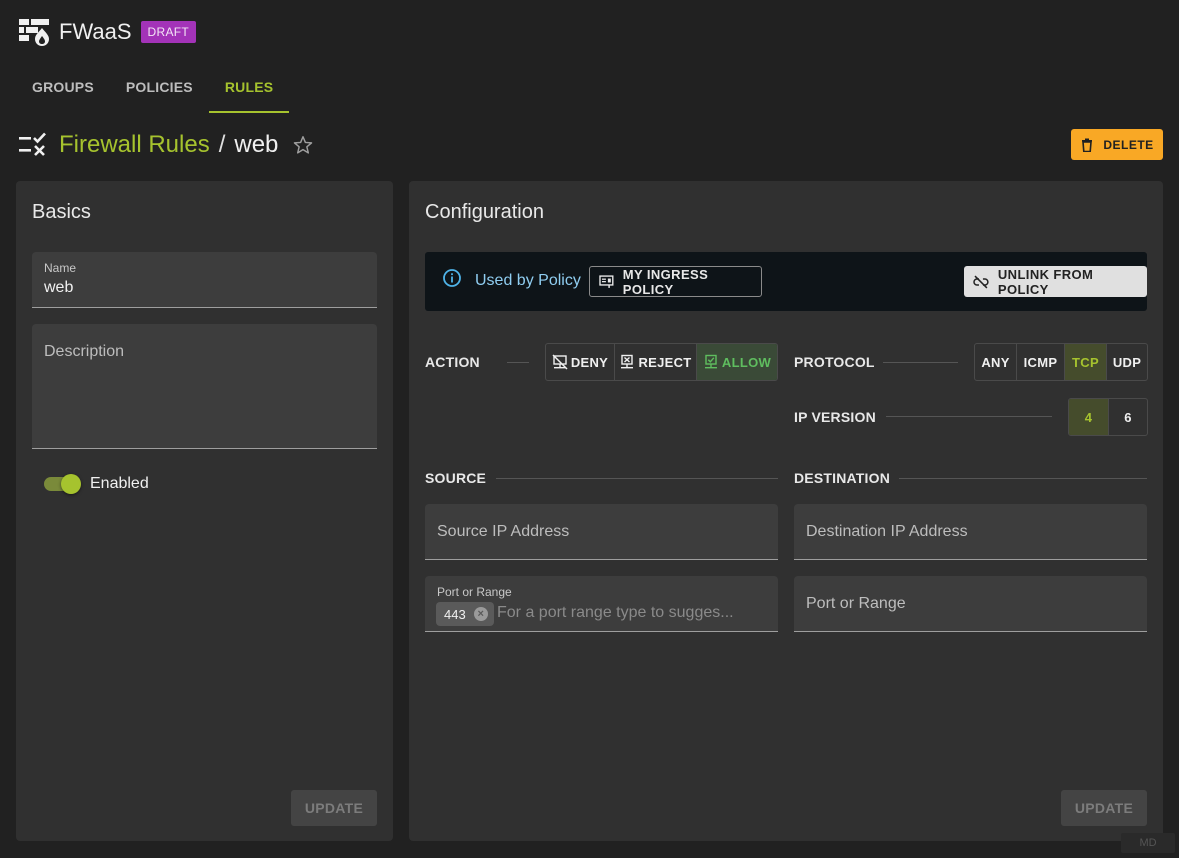  I want to click on info-icon, so click(452, 278).